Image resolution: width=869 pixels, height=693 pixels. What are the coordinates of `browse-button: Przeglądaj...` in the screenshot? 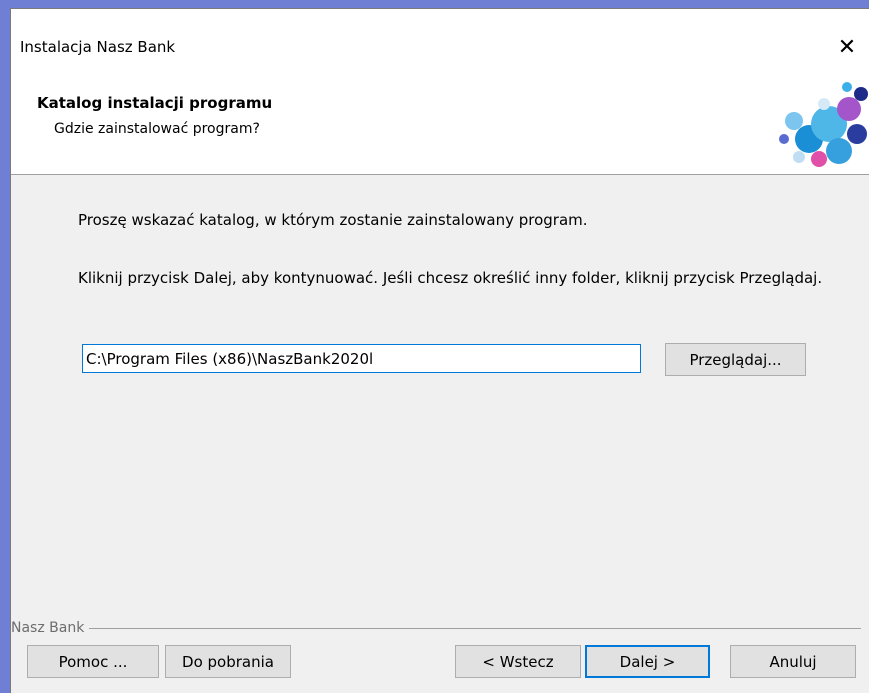 It's located at (735, 359).